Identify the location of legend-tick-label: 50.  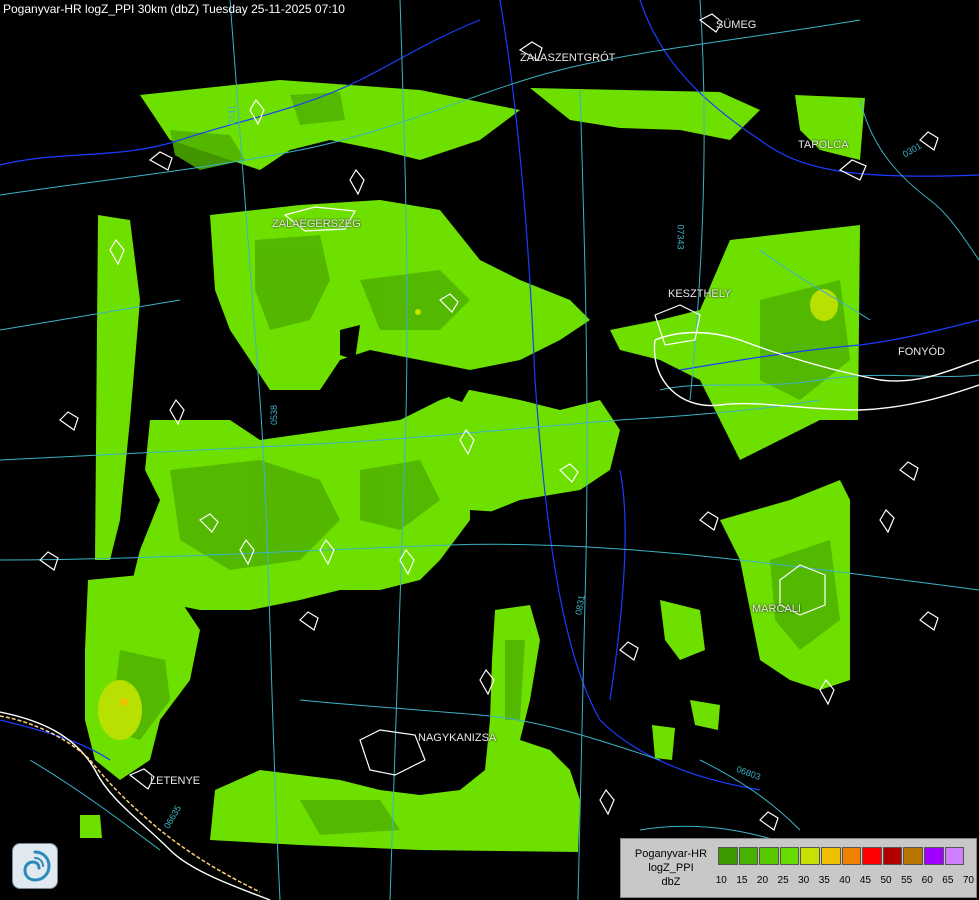
(886, 880).